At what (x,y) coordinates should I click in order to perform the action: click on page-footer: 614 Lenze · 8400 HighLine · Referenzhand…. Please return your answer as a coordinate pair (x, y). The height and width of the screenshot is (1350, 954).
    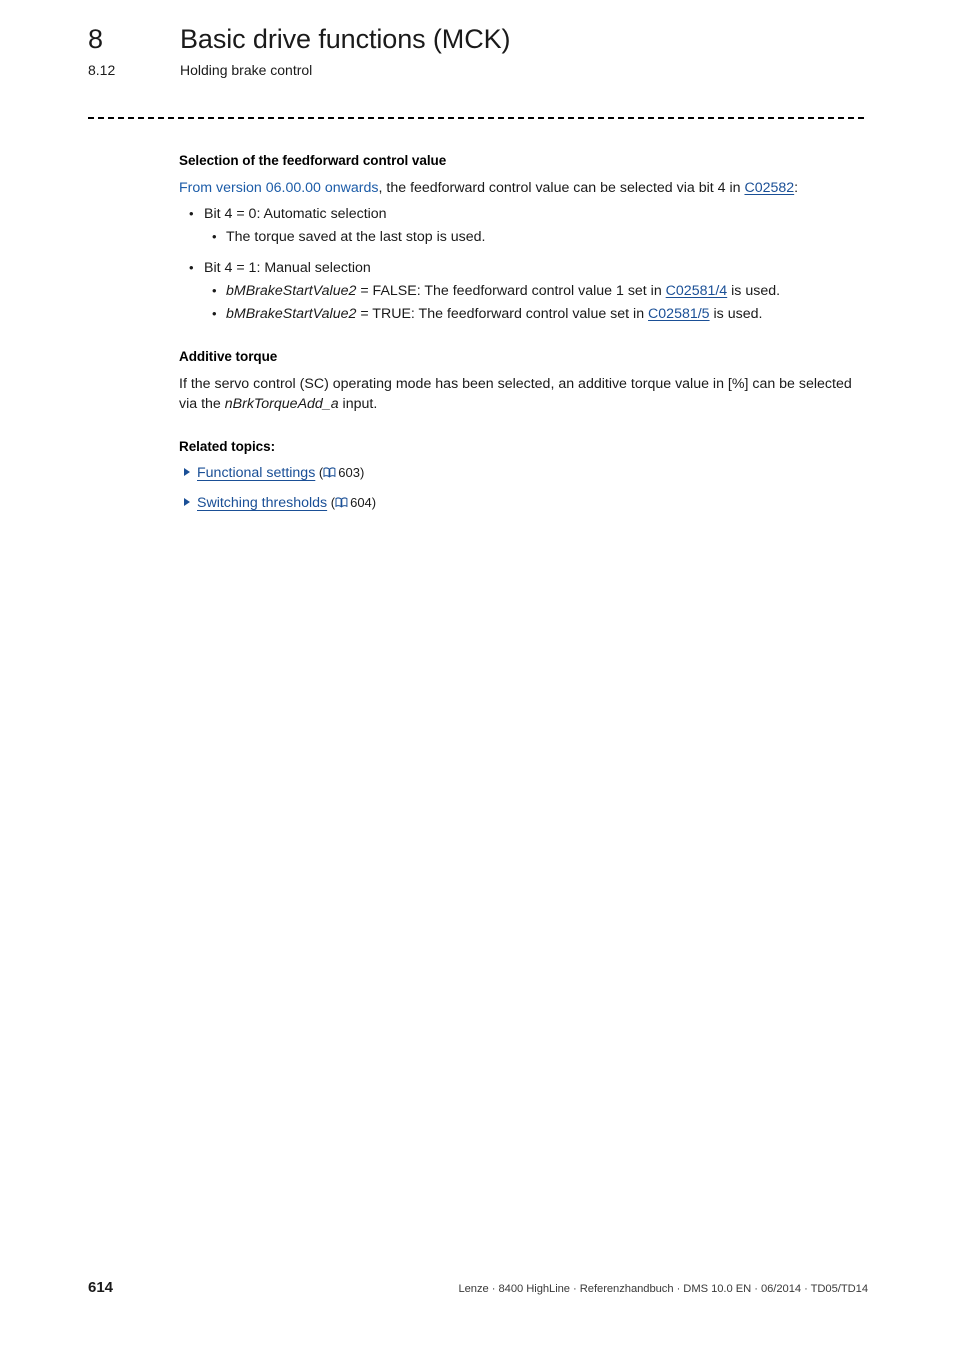
    Looking at the image, I should click on (478, 1287).